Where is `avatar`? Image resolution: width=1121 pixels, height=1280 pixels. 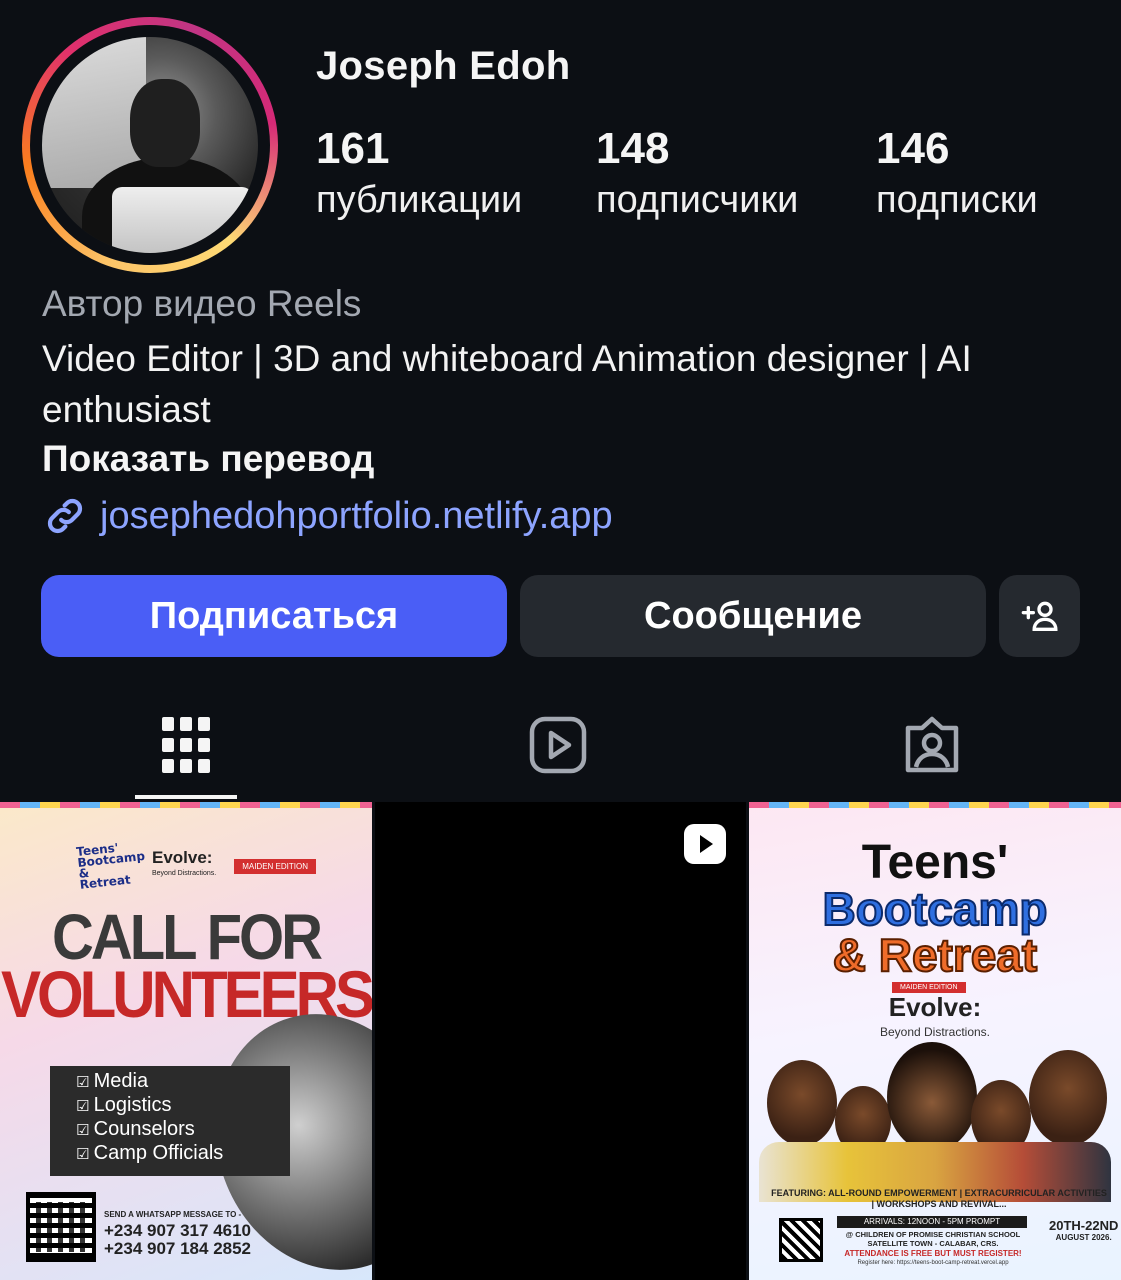
avatar is located at coordinates (150, 145).